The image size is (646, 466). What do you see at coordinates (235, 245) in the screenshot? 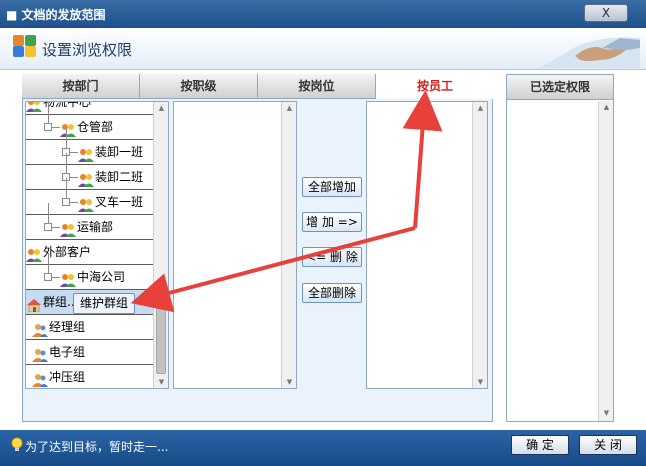
I see `candidate-list: ▲ ▼` at bounding box center [235, 245].